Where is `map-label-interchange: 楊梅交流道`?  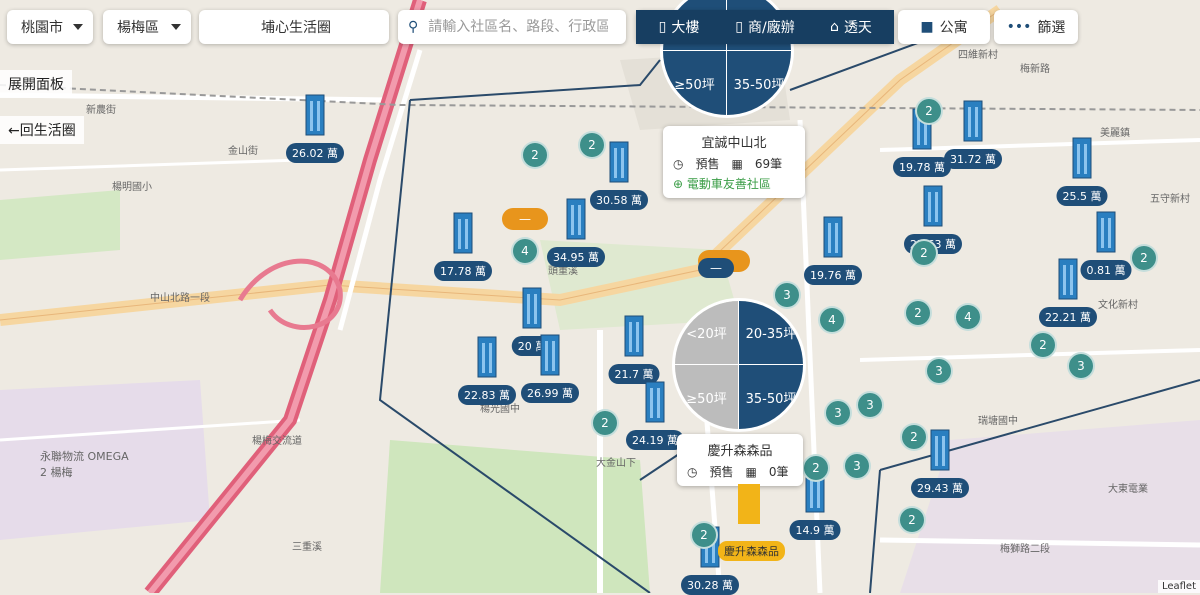 map-label-interchange: 楊梅交流道 is located at coordinates (277, 441).